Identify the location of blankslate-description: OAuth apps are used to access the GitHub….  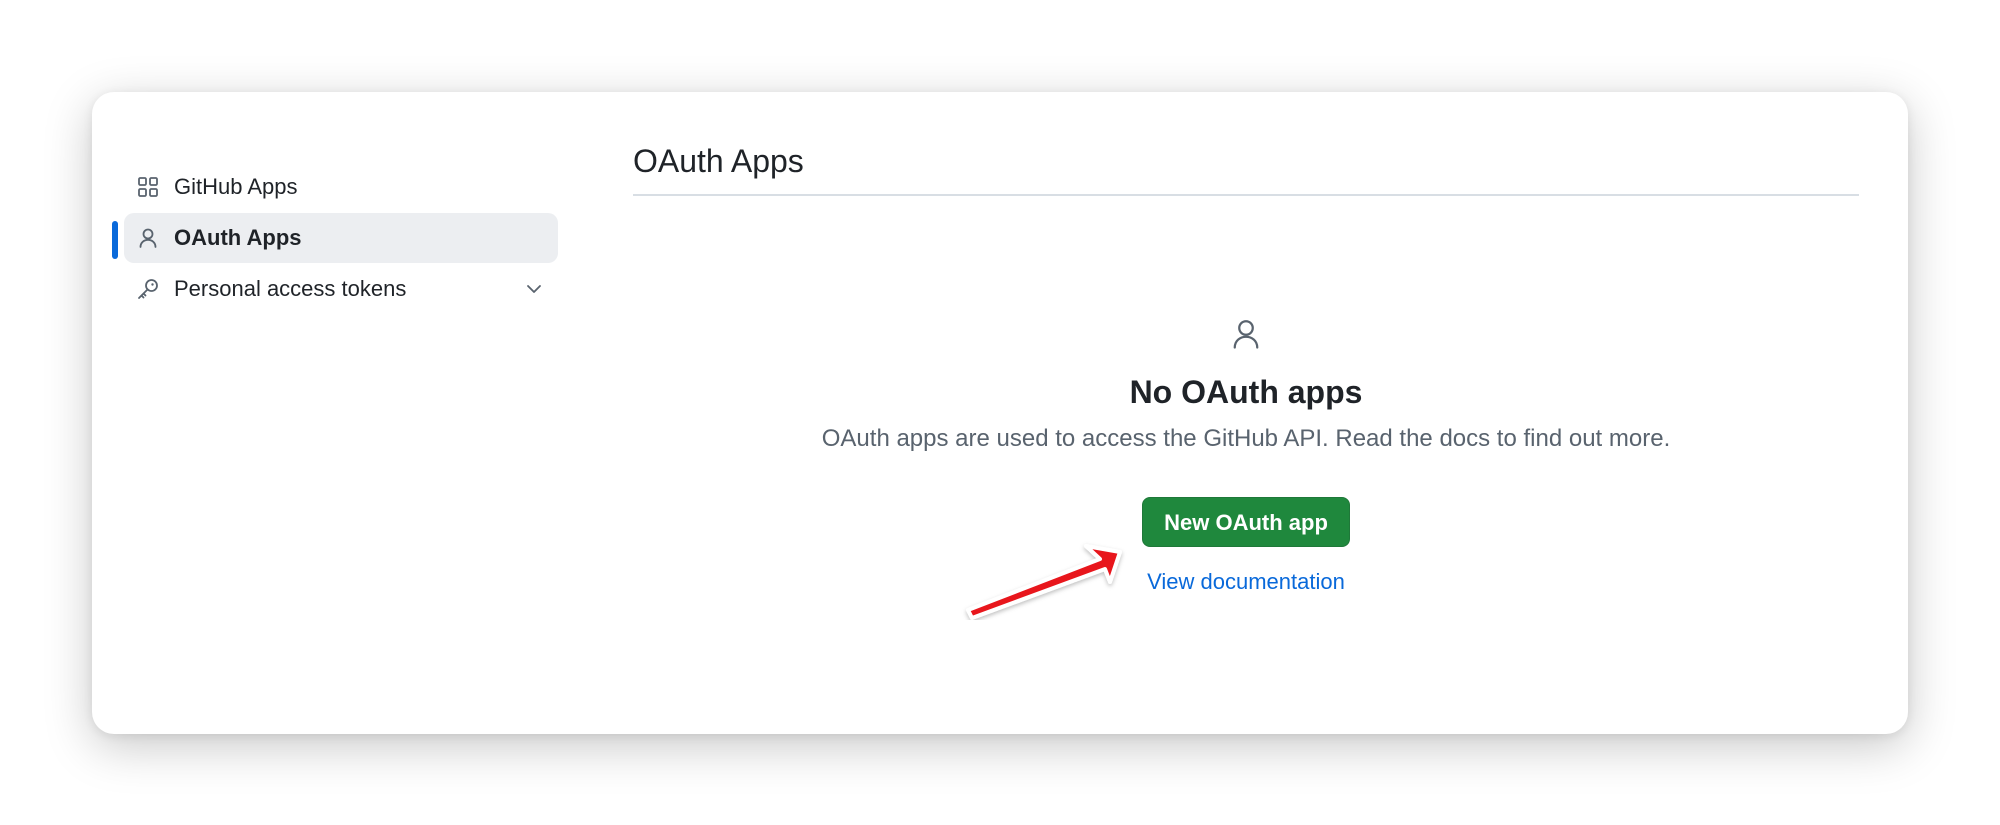
(1246, 438).